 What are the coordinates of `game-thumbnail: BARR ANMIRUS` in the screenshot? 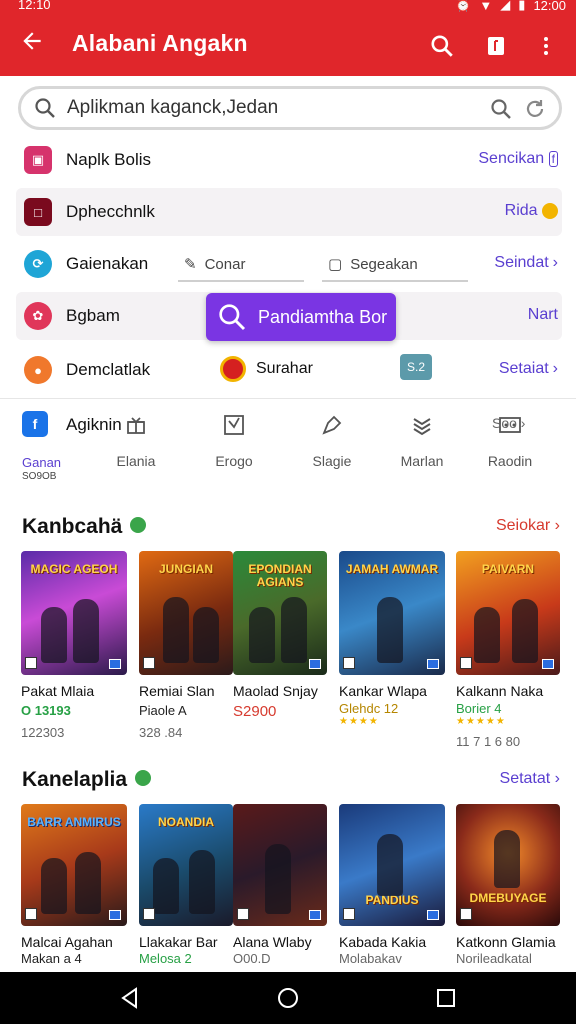 It's located at (74, 865).